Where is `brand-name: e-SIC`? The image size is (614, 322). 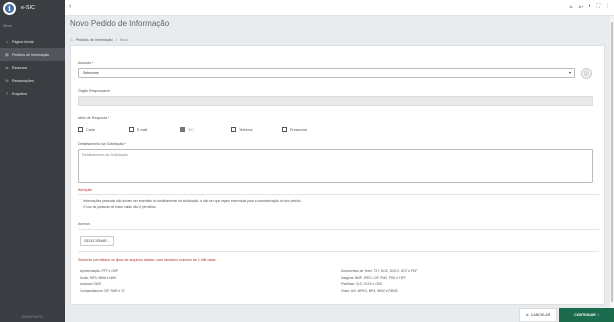
brand-name: e-SIC is located at coordinates (28, 8).